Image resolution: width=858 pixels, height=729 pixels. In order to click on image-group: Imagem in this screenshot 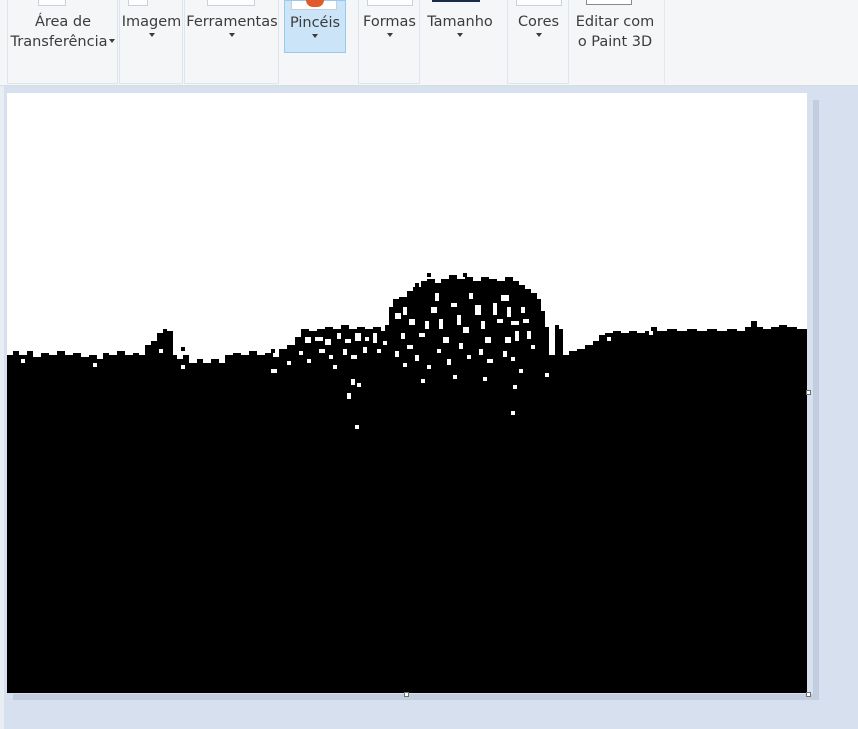, I will do `click(151, 42)`.